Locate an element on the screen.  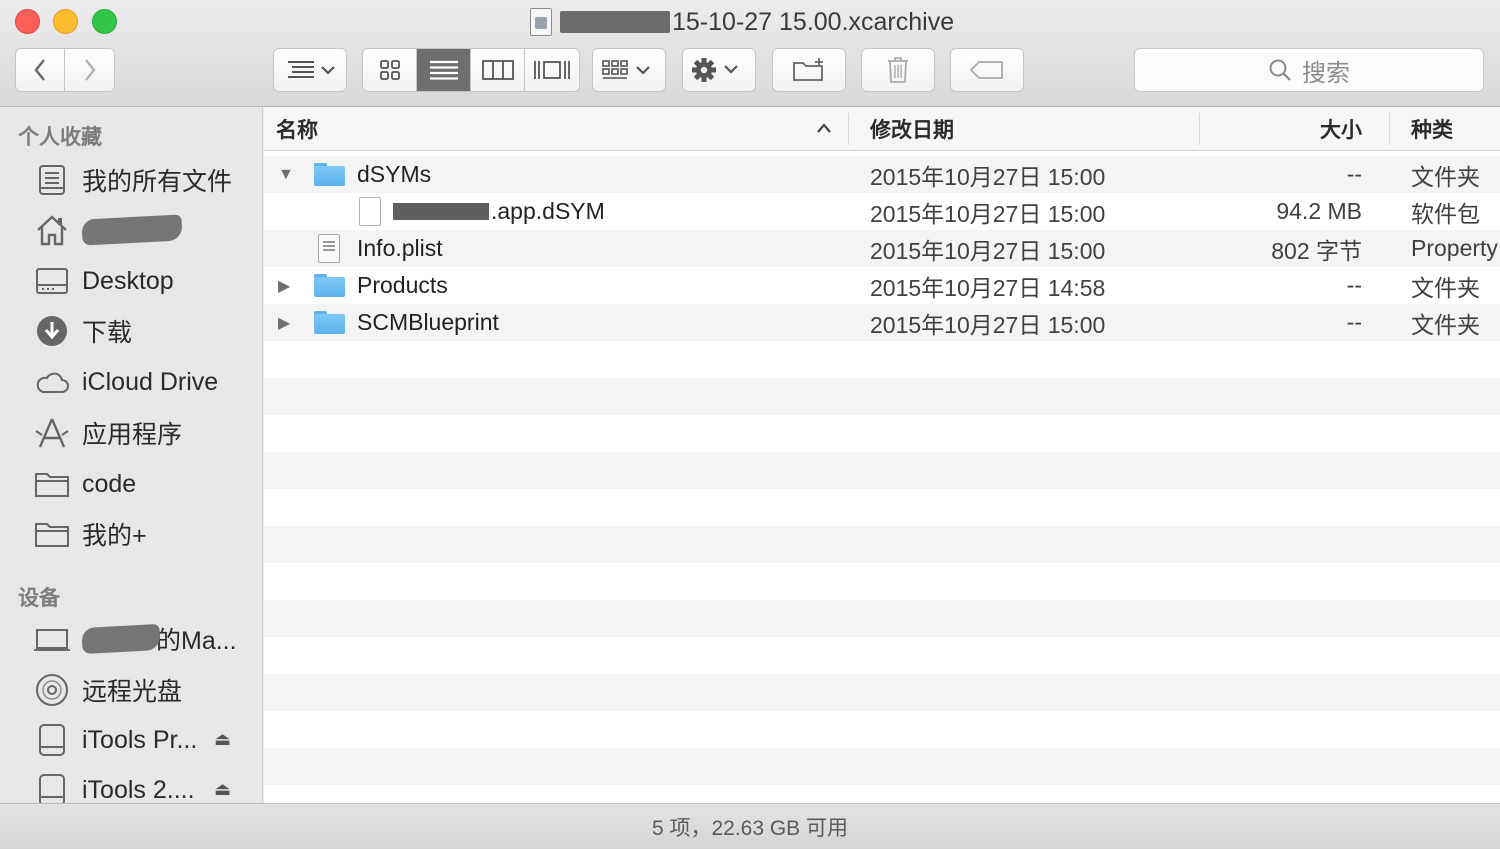
list-icon is located at coordinates (443, 70).